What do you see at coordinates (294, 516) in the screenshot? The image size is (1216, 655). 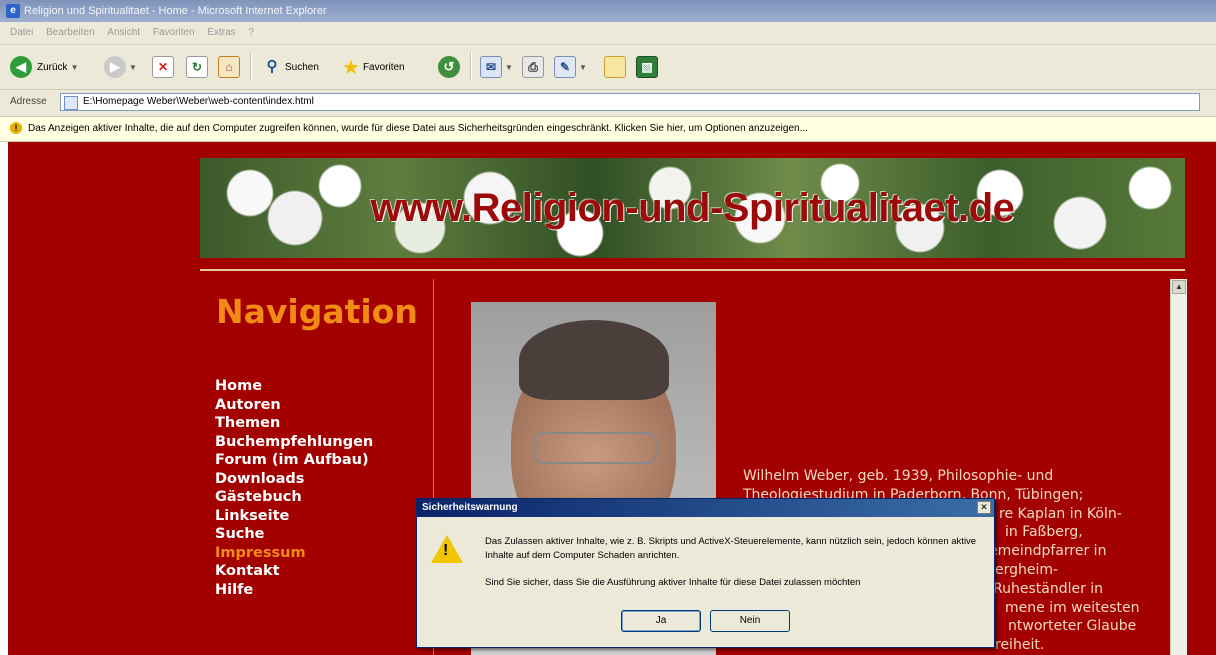 I see `nav-link-linkseite: Linkseite` at bounding box center [294, 516].